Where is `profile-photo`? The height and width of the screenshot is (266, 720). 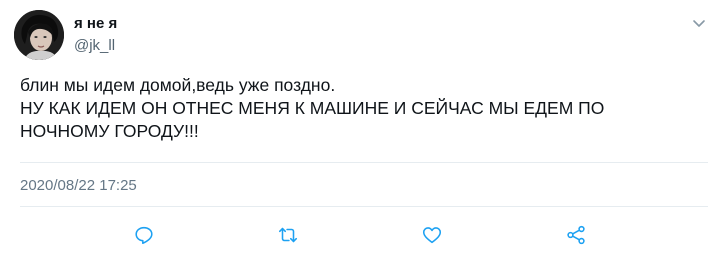 profile-photo is located at coordinates (39, 35).